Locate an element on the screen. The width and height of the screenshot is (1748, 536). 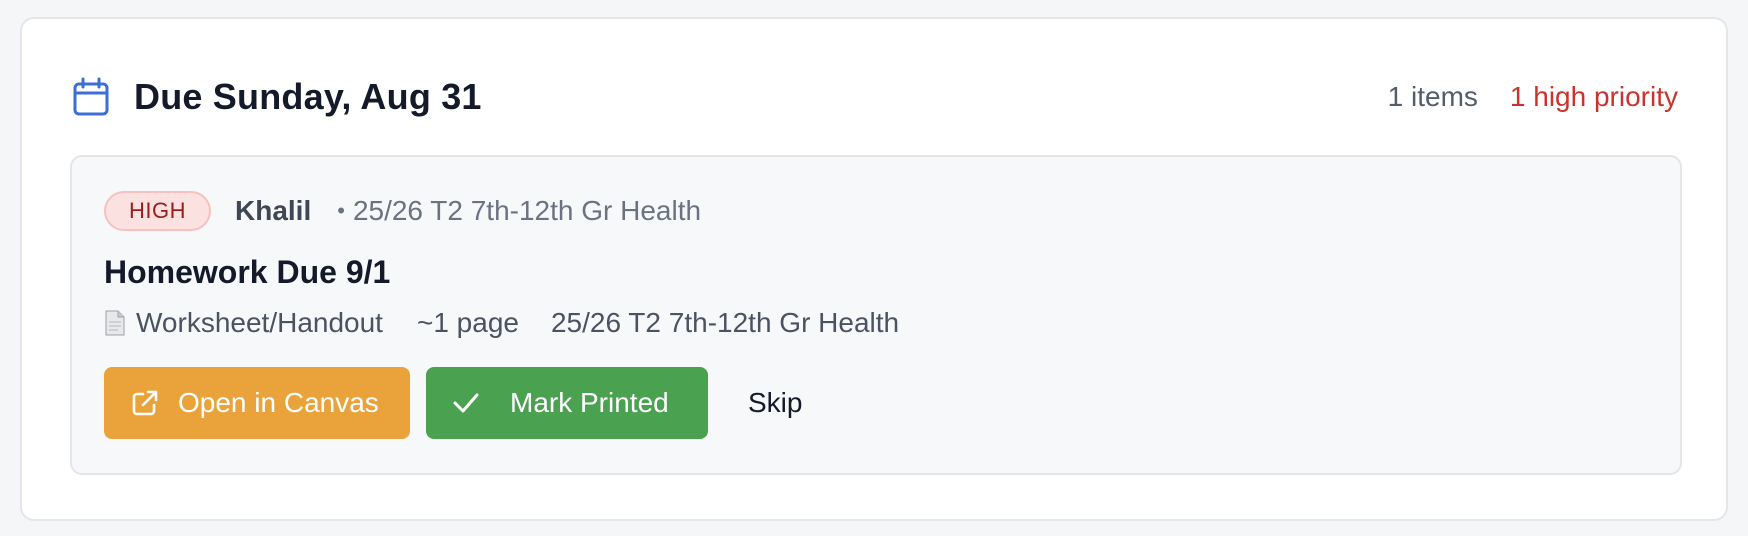
item-actions: Open in Canvas Mark Printed Skip is located at coordinates (453, 403).